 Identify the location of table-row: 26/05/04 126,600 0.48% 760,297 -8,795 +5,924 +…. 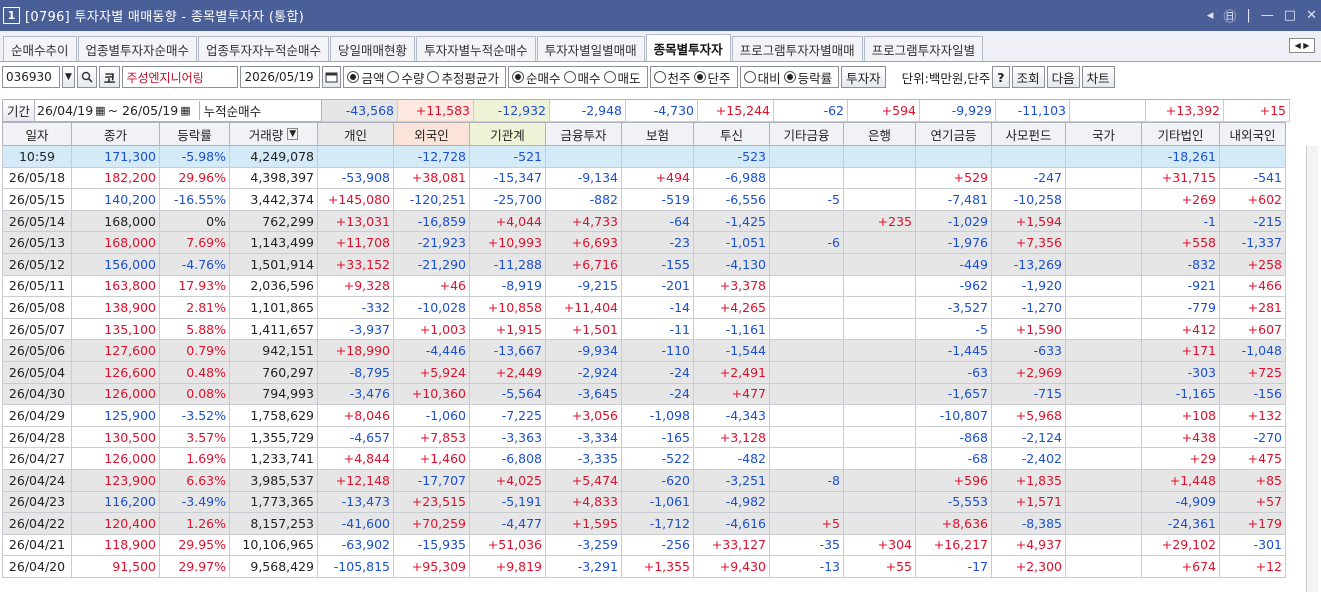
(644, 372).